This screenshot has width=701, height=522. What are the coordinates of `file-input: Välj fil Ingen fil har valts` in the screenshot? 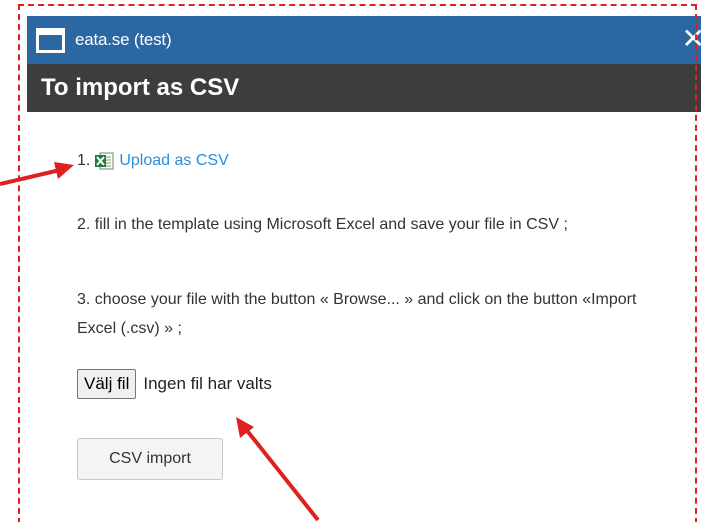 It's located at (174, 384).